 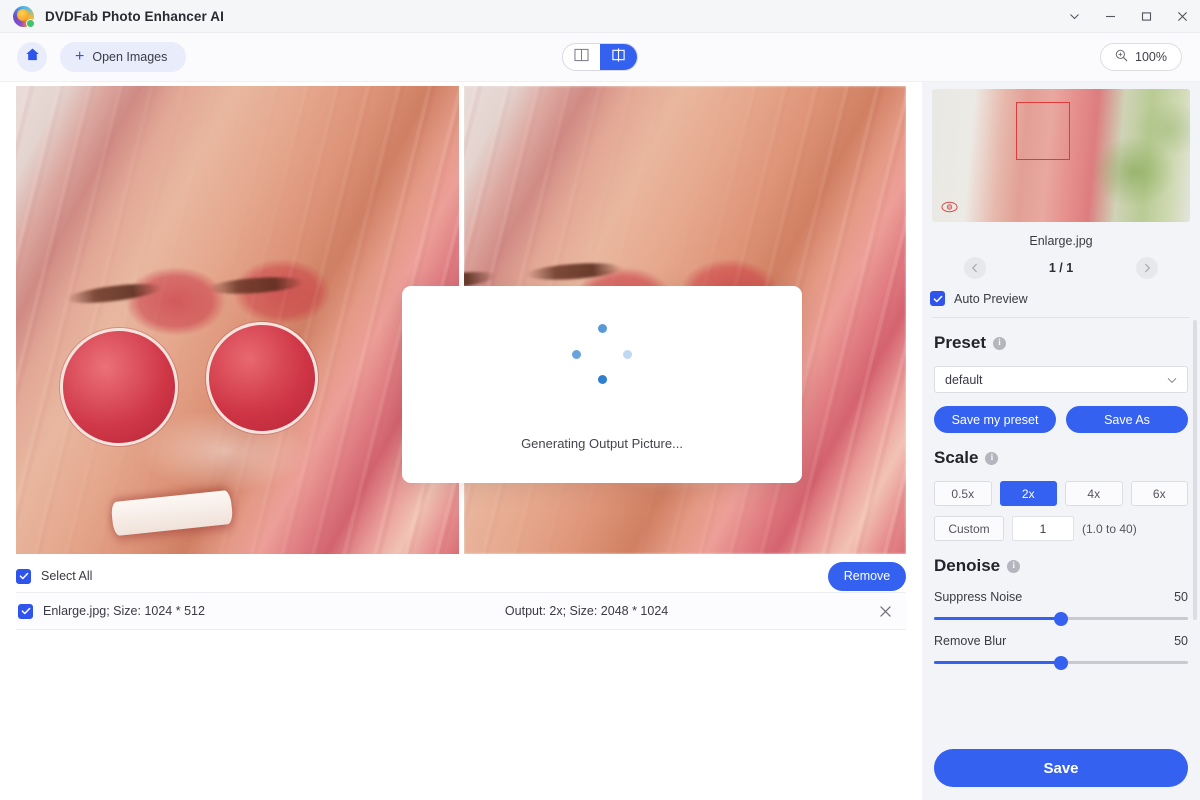 What do you see at coordinates (23, 576) in the screenshot?
I see `select-all-checkbox` at bounding box center [23, 576].